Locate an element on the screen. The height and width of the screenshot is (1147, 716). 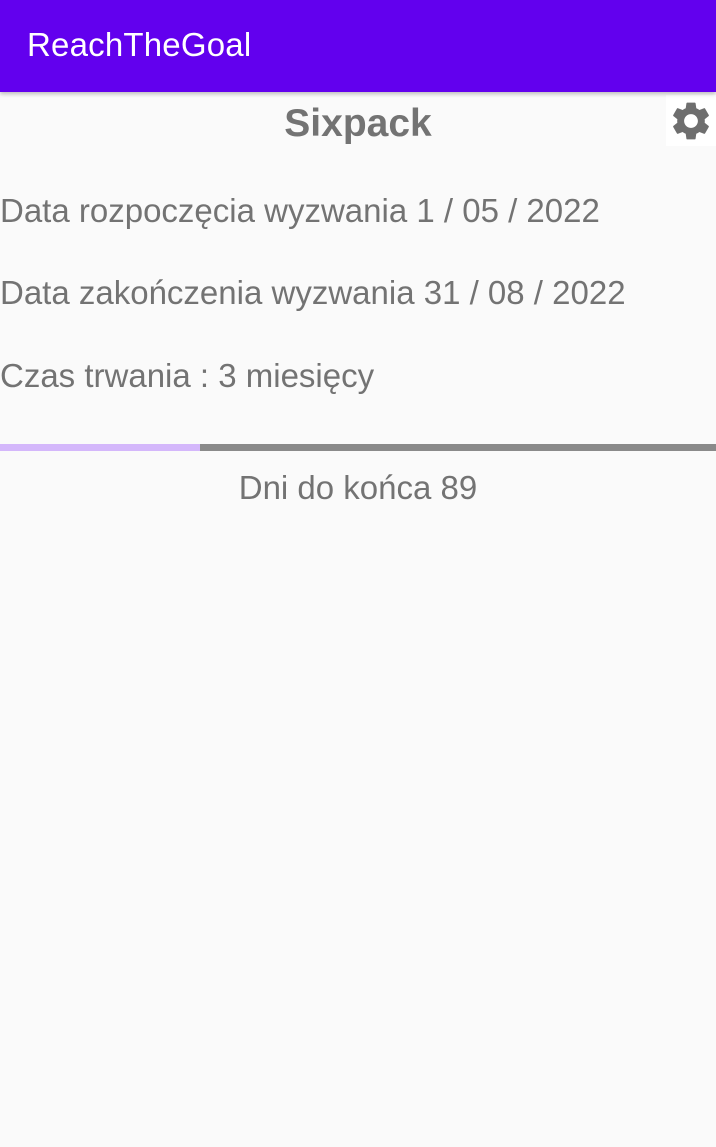
start-date-label: Data rozpoczęcia wyzwania 1 / 05 / 2022 is located at coordinates (300, 210).